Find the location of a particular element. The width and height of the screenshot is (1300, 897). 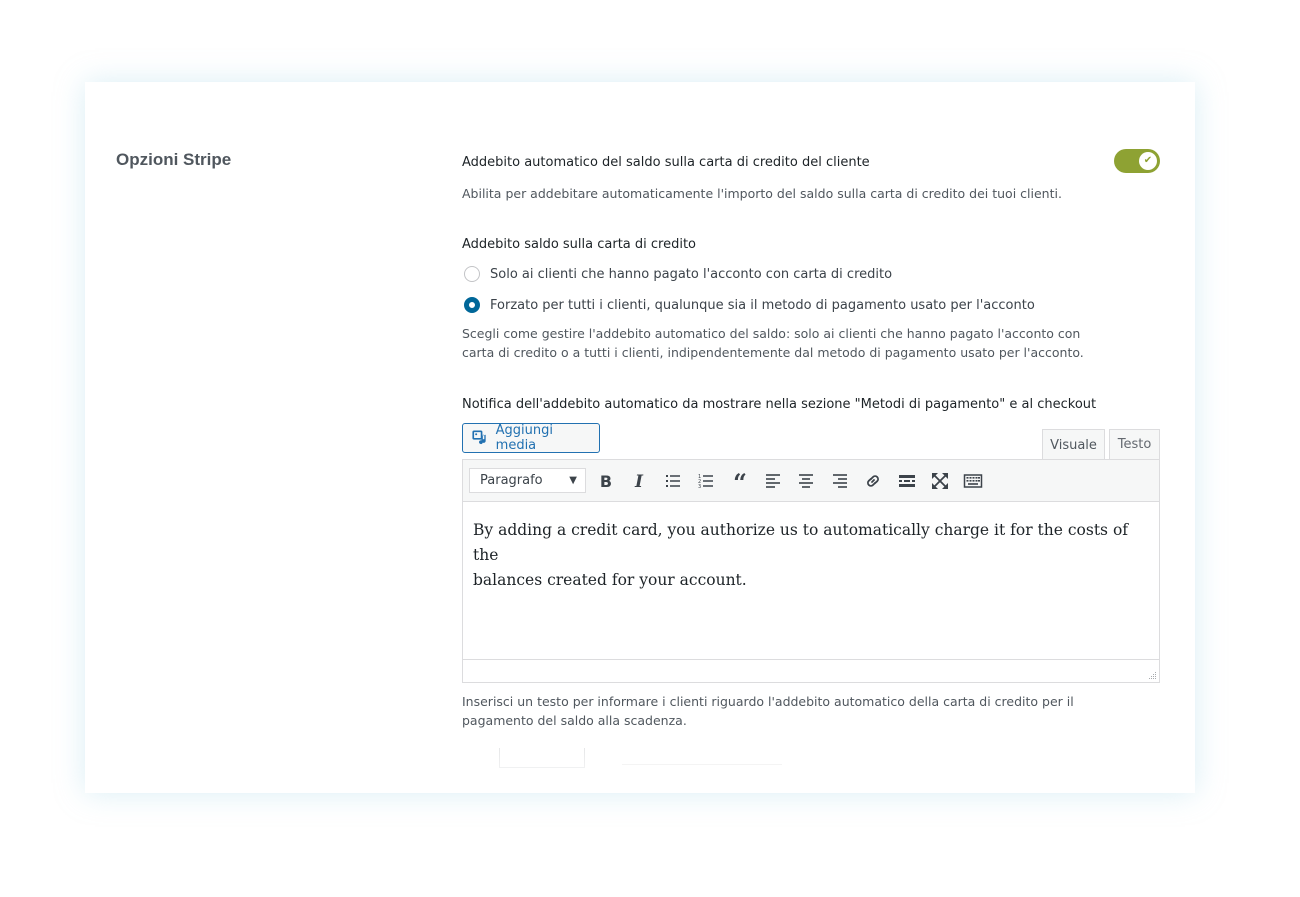

bold-icon: B is located at coordinates (606, 481).